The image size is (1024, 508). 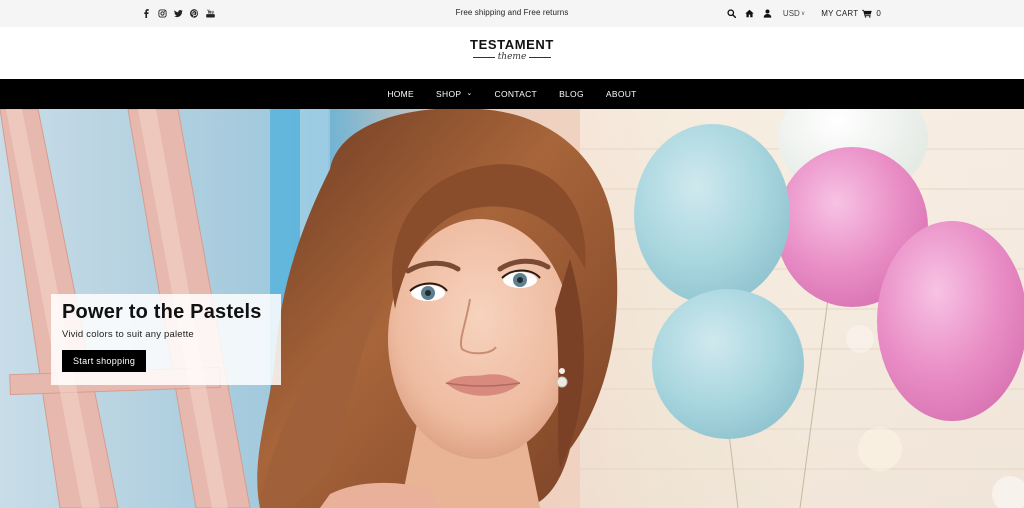 I want to click on chevron-down-icon: ⌄, so click(x=469, y=93).